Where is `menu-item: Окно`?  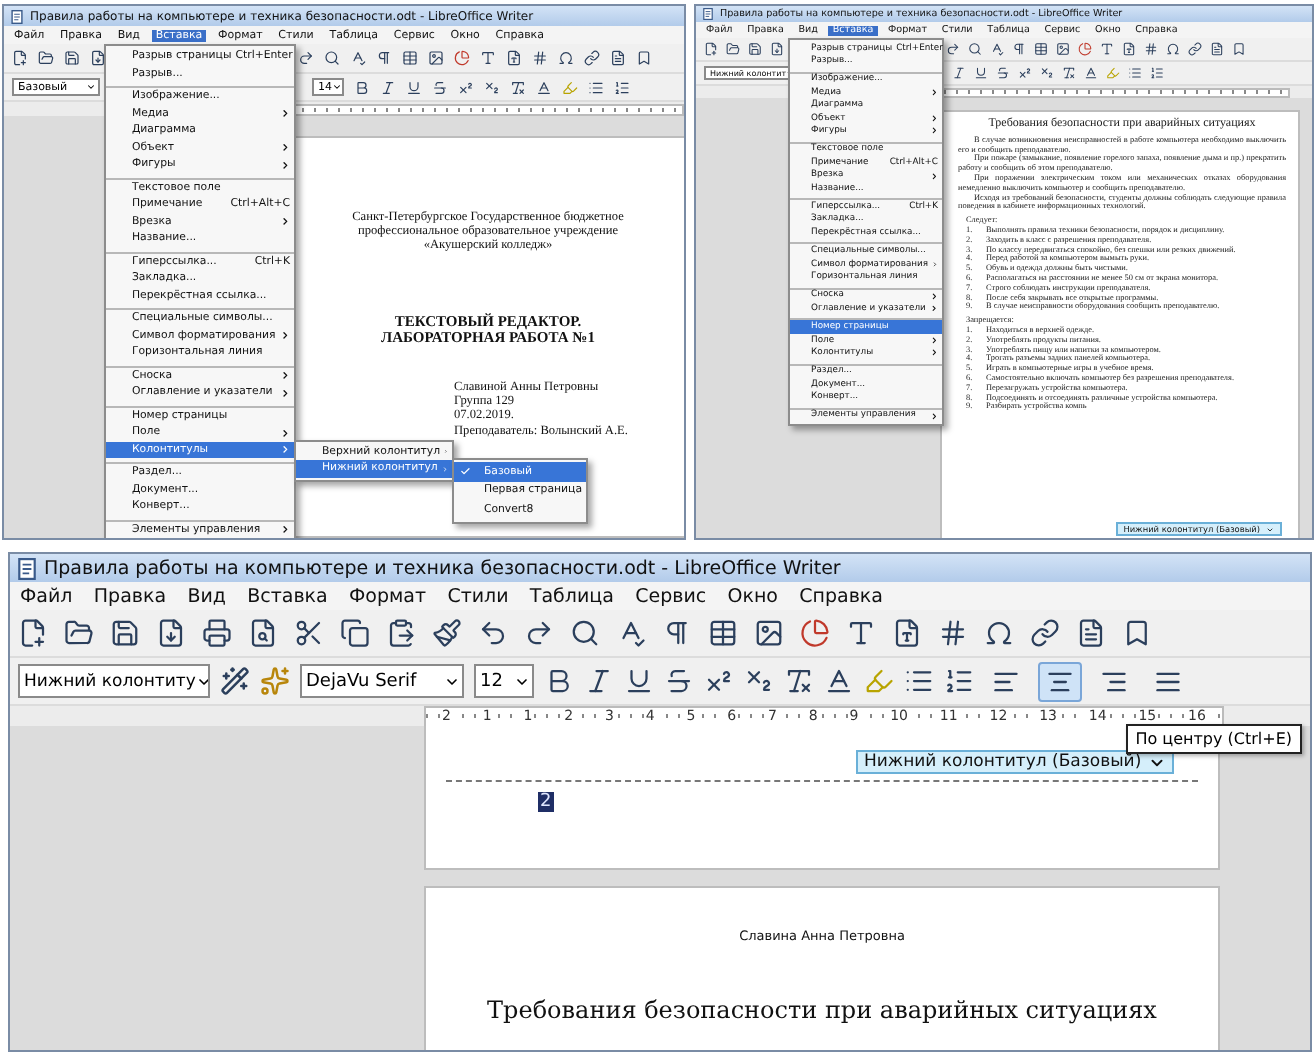 menu-item: Окно is located at coordinates (752, 596).